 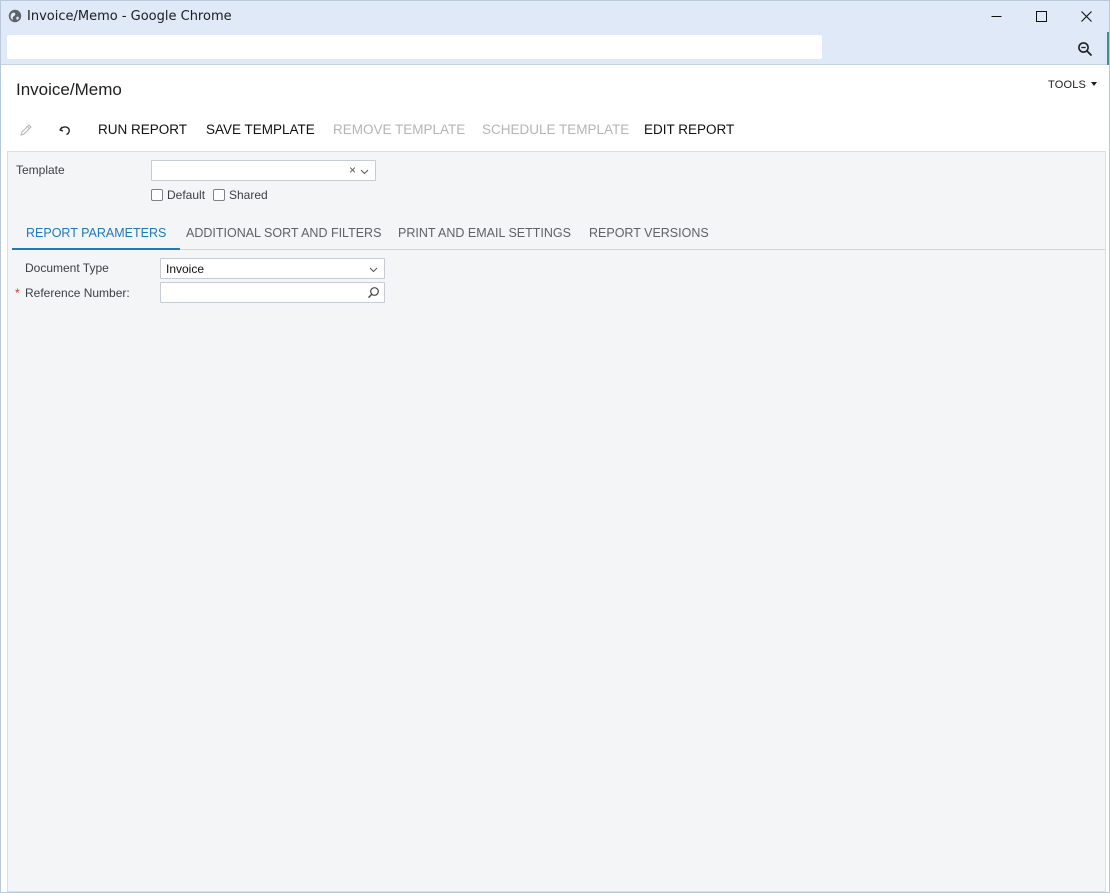 I want to click on zoom-icon, so click(x=1085, y=49).